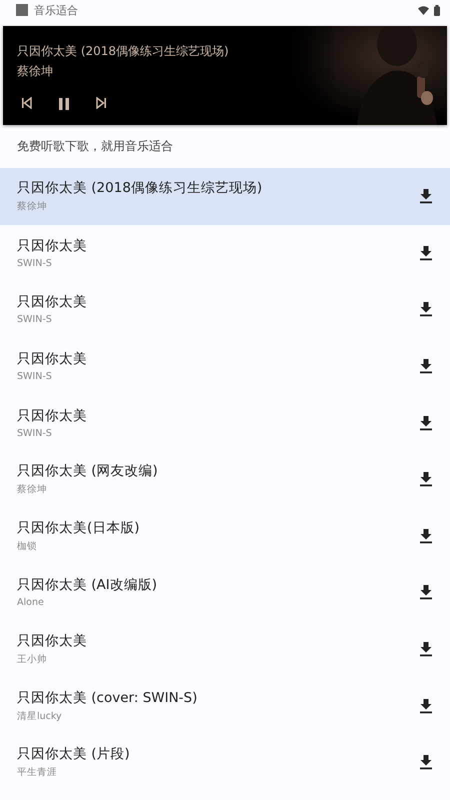 This screenshot has width=450, height=800. What do you see at coordinates (37, 773) in the screenshot?
I see `song-artist: 平生青涯` at bounding box center [37, 773].